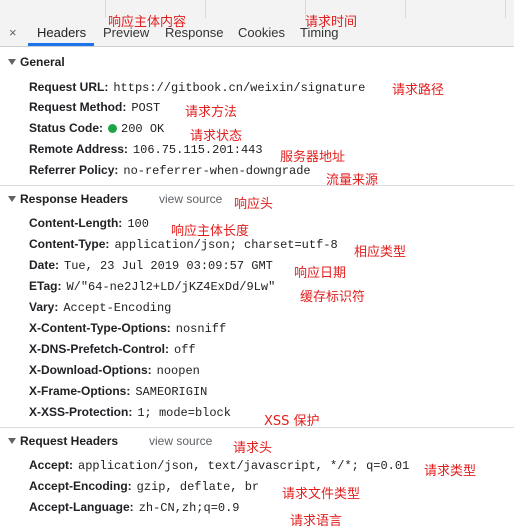  What do you see at coordinates (418, 90) in the screenshot?
I see `annotation-request-path: 请求路径` at bounding box center [418, 90].